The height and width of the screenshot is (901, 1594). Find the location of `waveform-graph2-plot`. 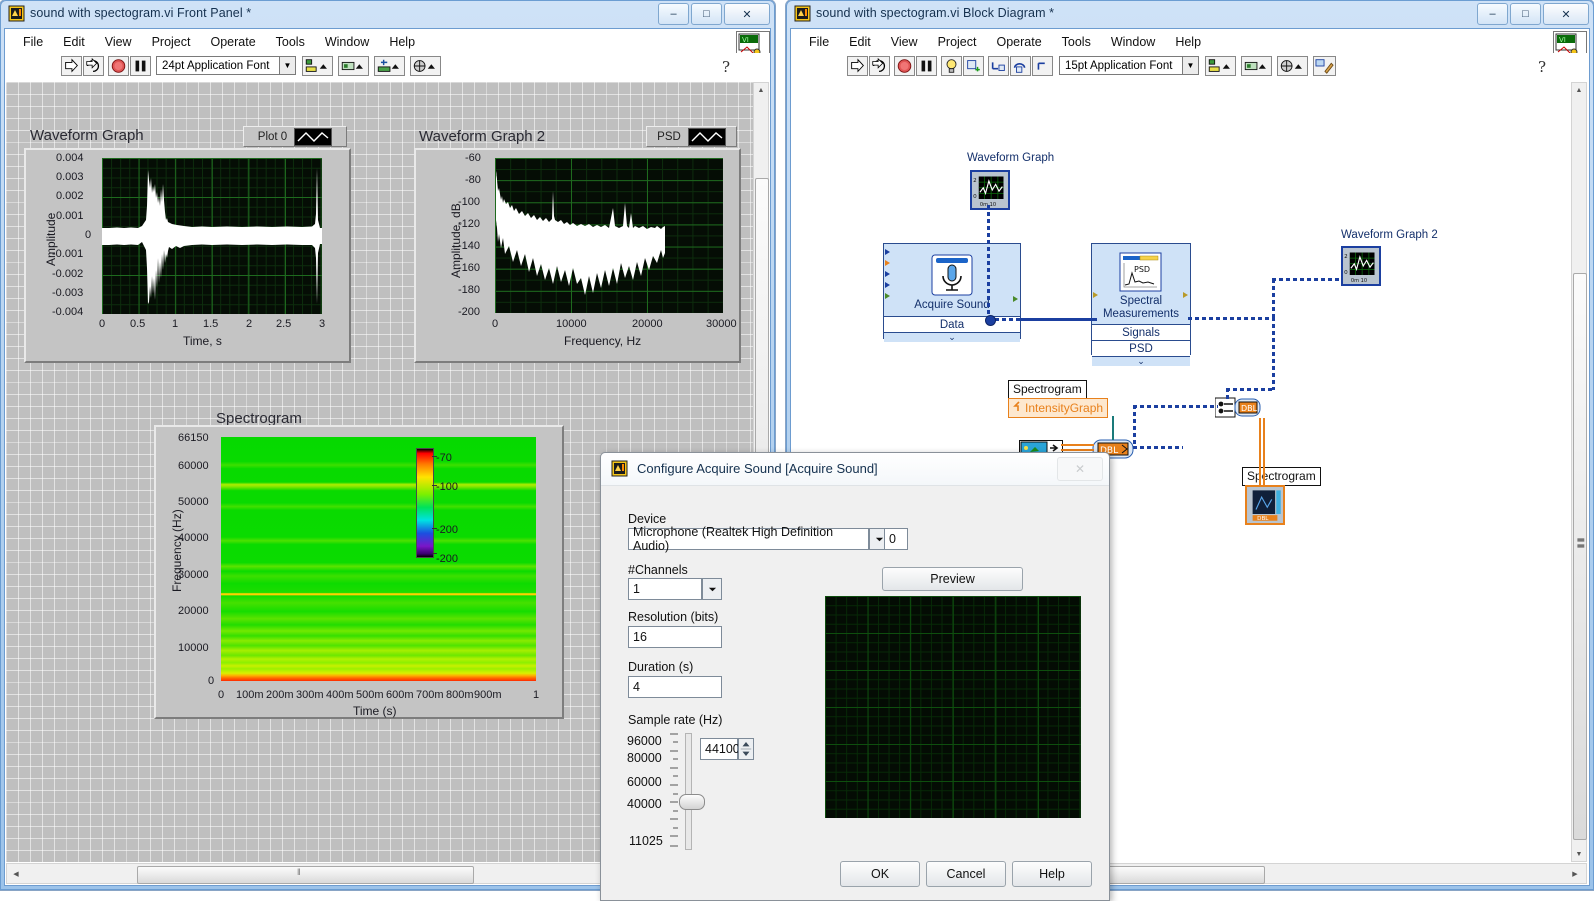

waveform-graph2-plot is located at coordinates (609, 235).